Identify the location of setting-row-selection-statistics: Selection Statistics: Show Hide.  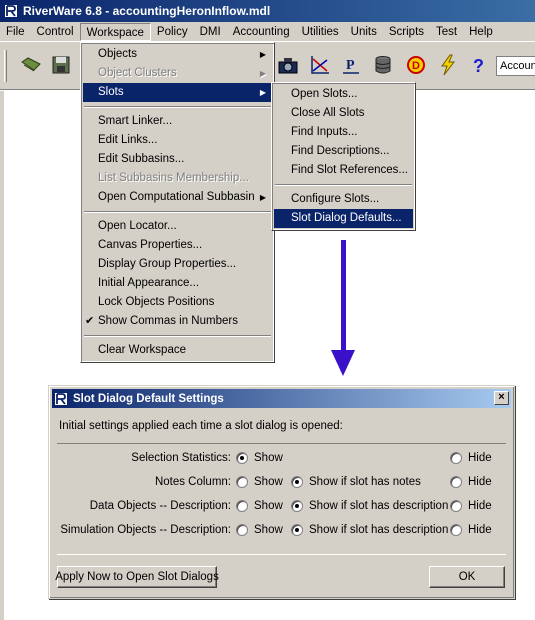
(281, 459).